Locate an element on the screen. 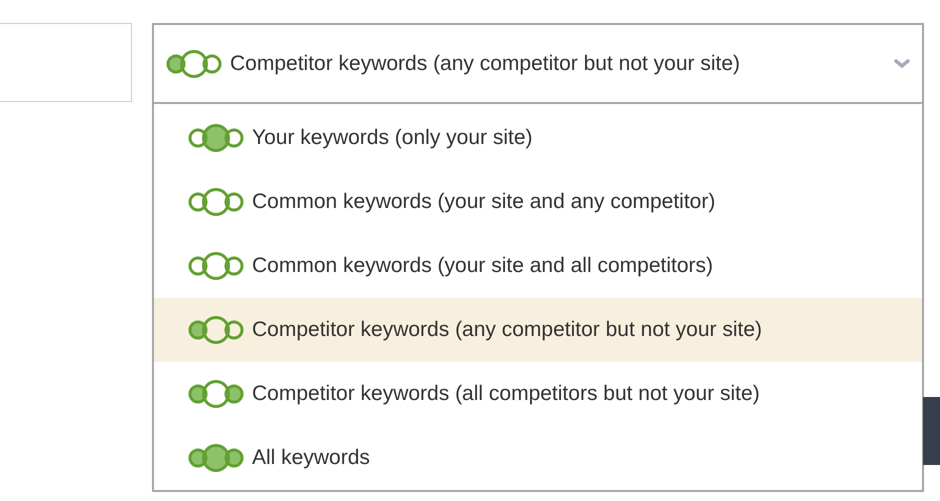 This screenshot has height=501, width=940. dropdown-option: Common keywords (your site and all competitors) is located at coordinates (538, 266).